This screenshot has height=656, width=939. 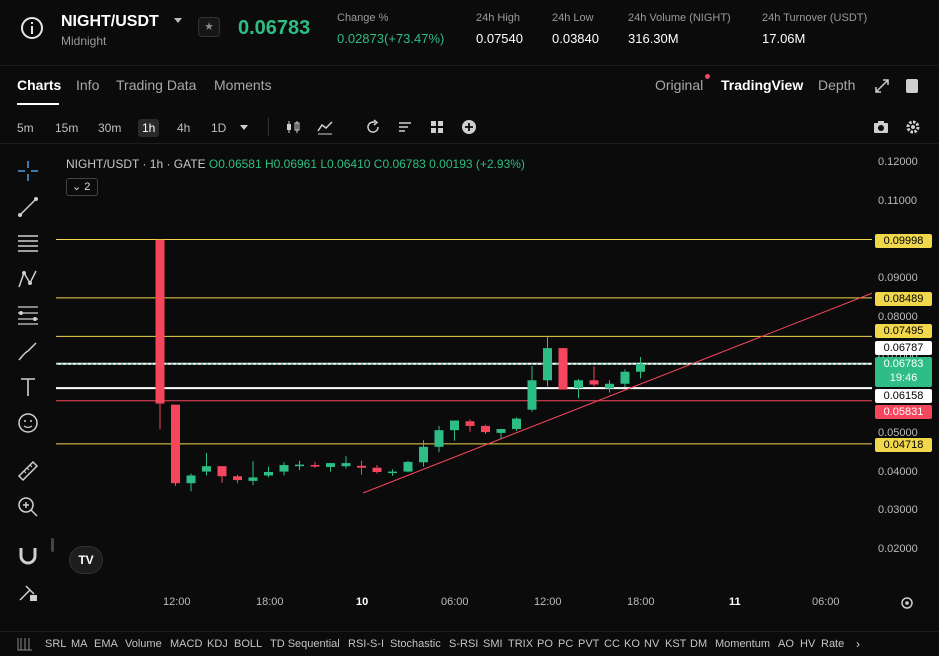 What do you see at coordinates (305, 644) in the screenshot?
I see `indicator-td-sequential: TD Sequential` at bounding box center [305, 644].